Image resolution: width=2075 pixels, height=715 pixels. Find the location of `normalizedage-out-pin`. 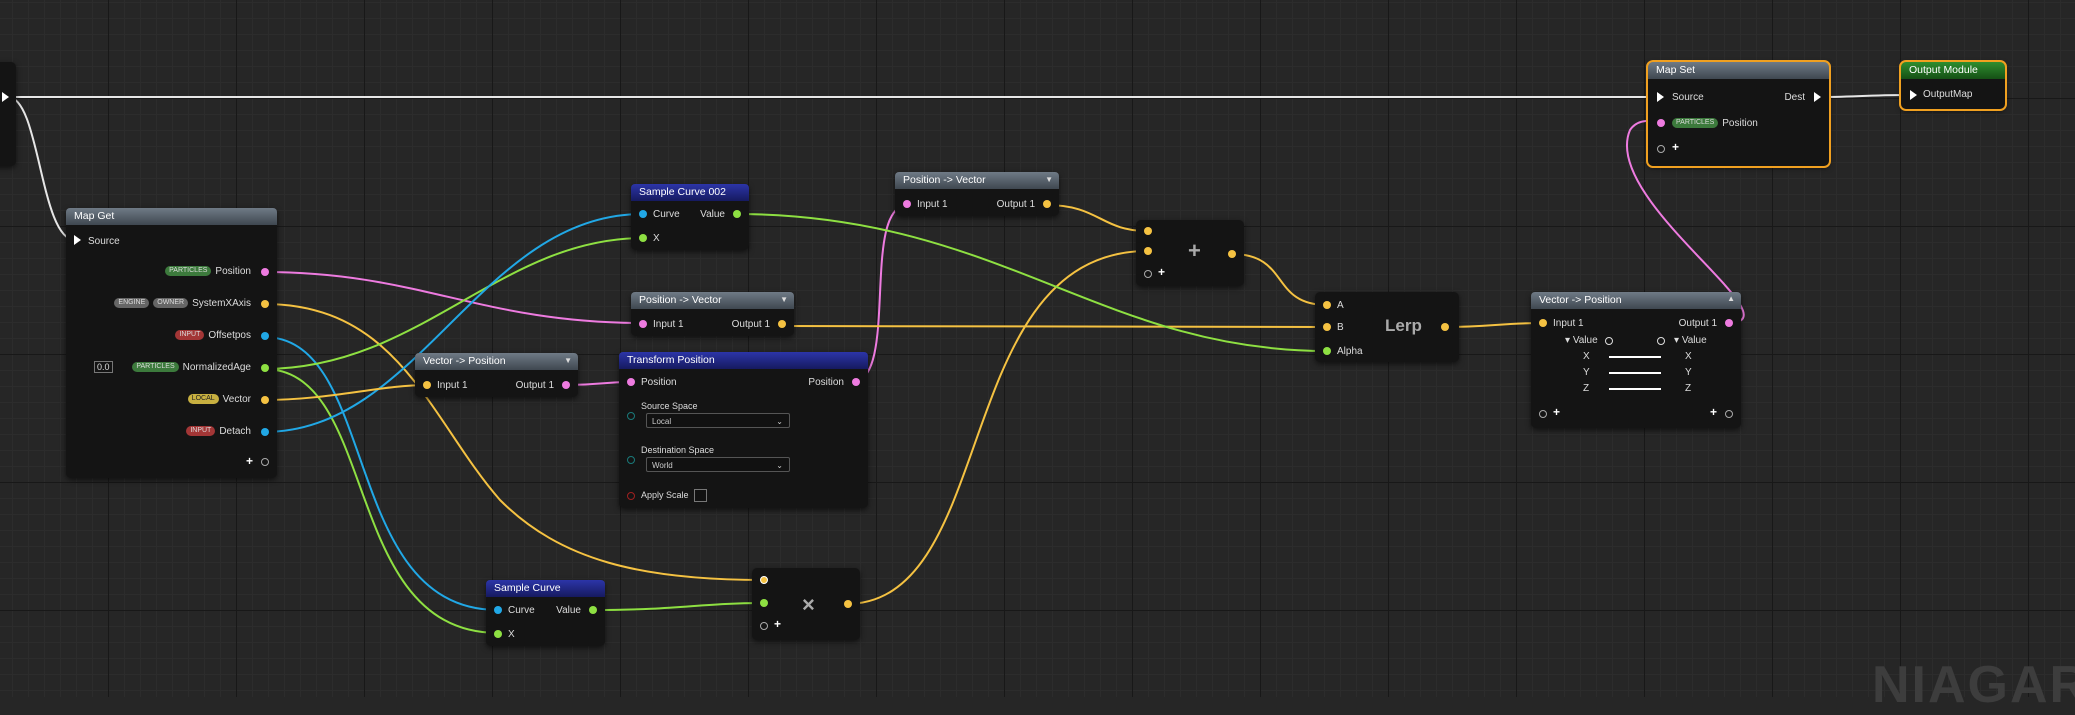

normalizedage-out-pin is located at coordinates (265, 368).